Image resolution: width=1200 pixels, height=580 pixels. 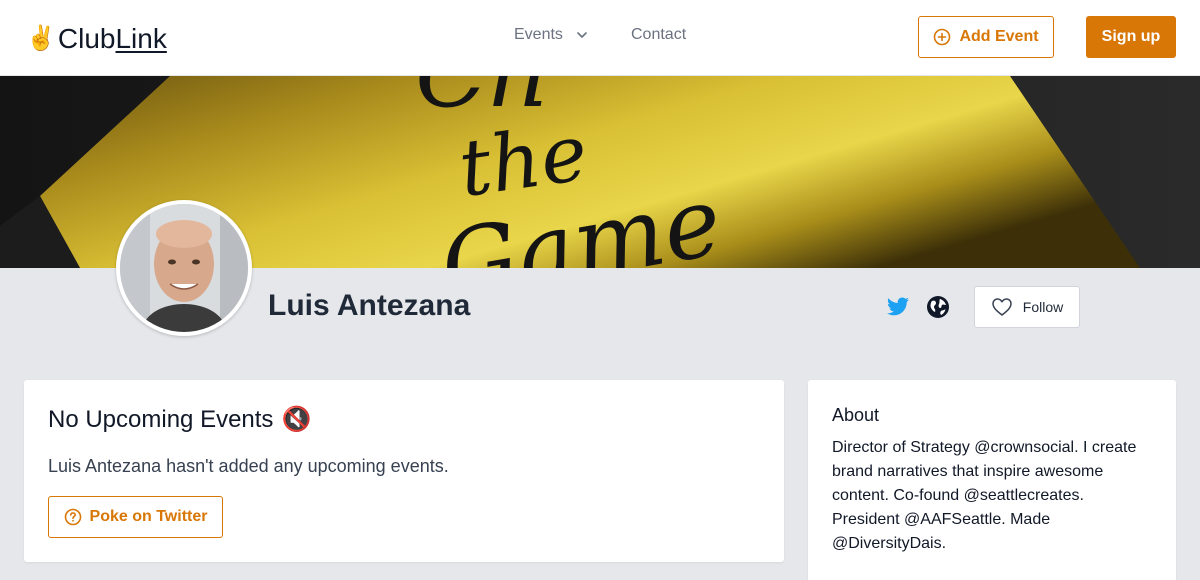 What do you see at coordinates (999, 36) in the screenshot?
I see `add-event-label: Add Event` at bounding box center [999, 36].